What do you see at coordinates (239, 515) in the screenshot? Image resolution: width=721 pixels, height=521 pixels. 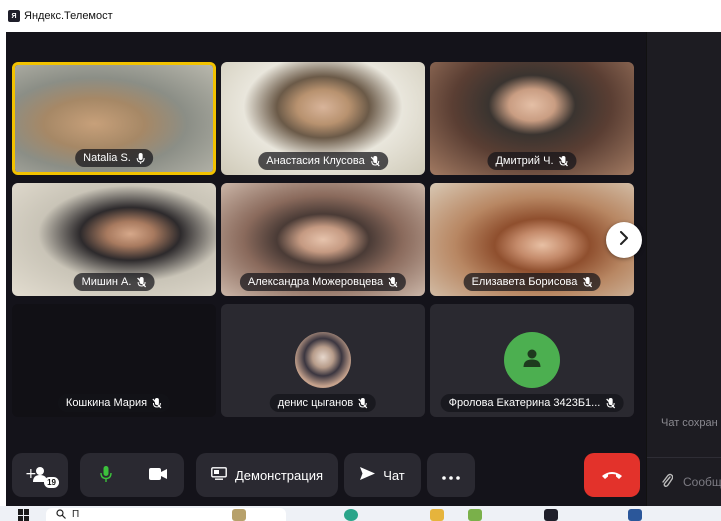 I see `chess-app-icon` at bounding box center [239, 515].